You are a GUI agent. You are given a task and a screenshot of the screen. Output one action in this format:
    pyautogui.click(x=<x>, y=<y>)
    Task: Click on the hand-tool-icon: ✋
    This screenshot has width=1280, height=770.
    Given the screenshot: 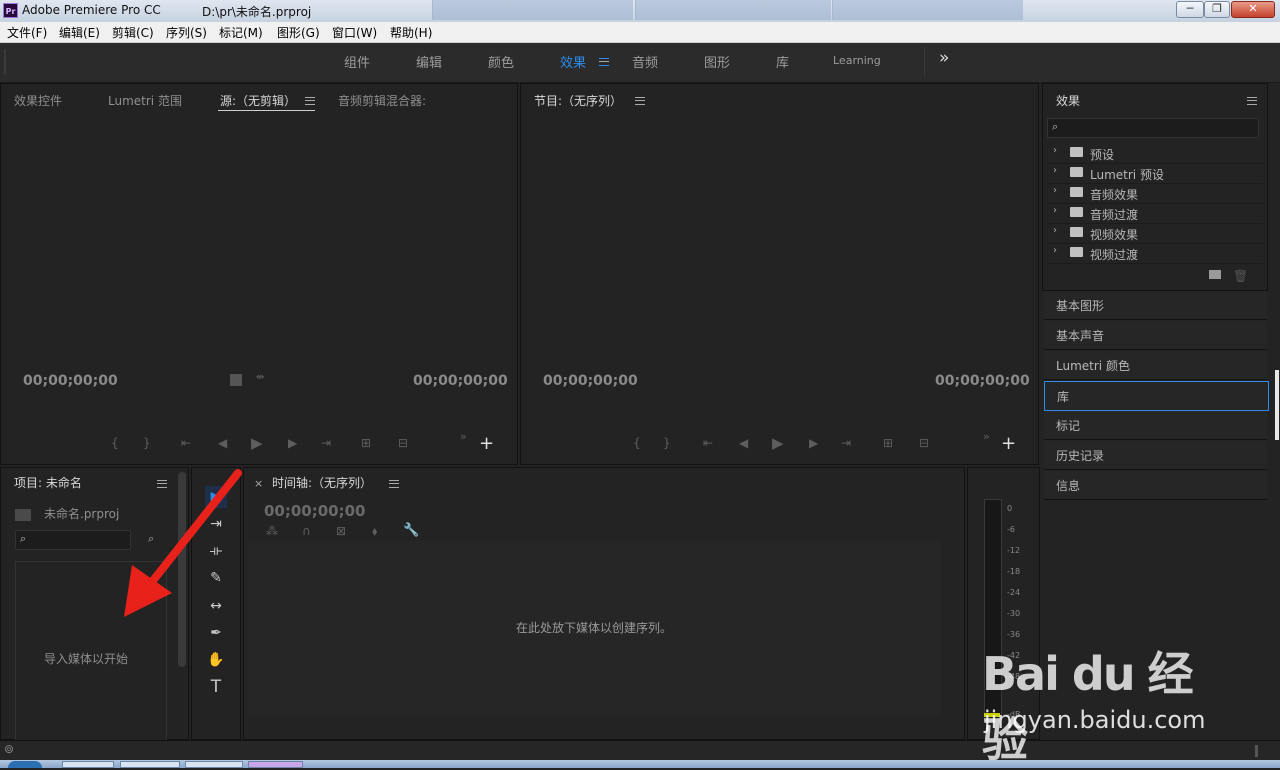 What is the action you would take?
    pyautogui.click(x=216, y=660)
    